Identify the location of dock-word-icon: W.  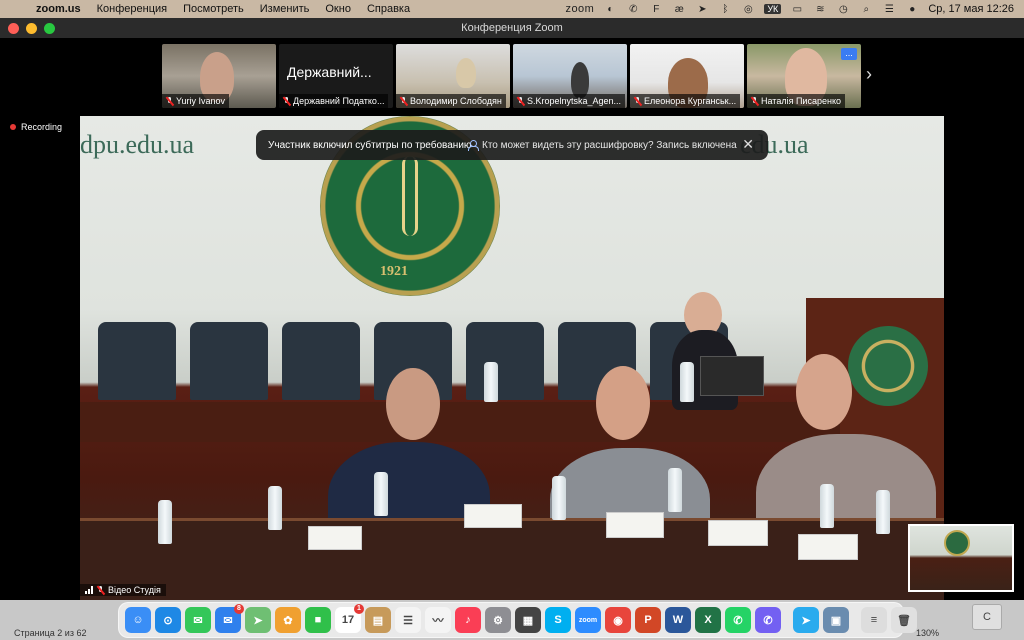
(678, 620).